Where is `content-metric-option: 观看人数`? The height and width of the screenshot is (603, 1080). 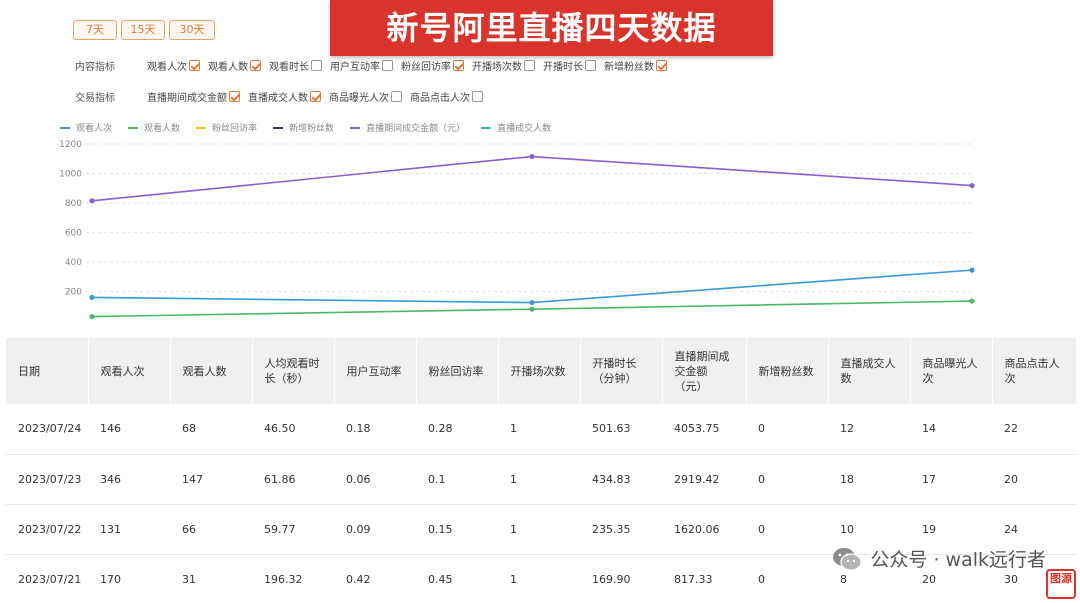
content-metric-option: 观看人数 is located at coordinates (234, 65).